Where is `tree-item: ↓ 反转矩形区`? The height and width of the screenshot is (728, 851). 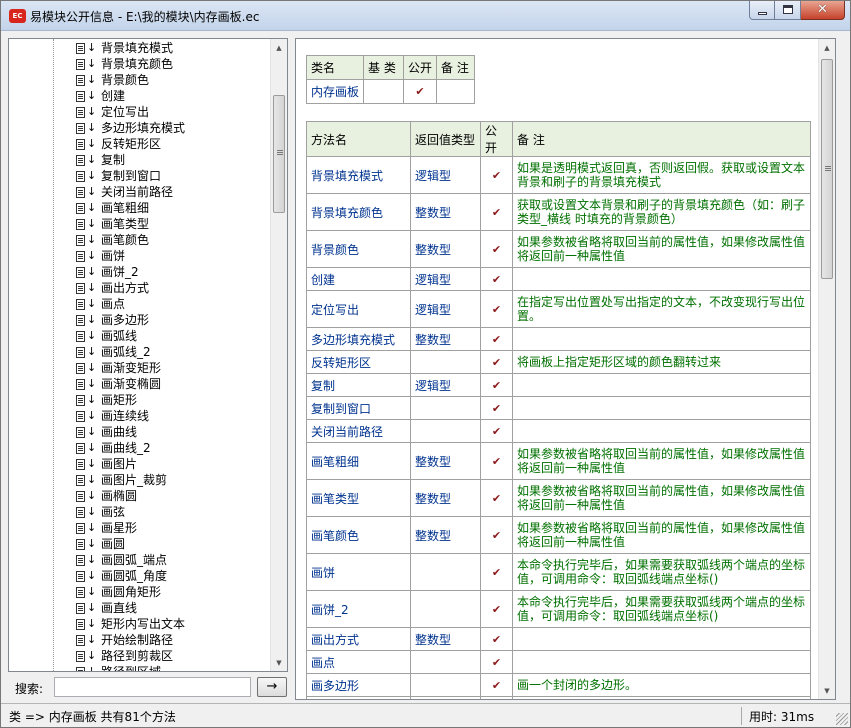 tree-item: ↓ 反转矩形区 is located at coordinates (118, 144).